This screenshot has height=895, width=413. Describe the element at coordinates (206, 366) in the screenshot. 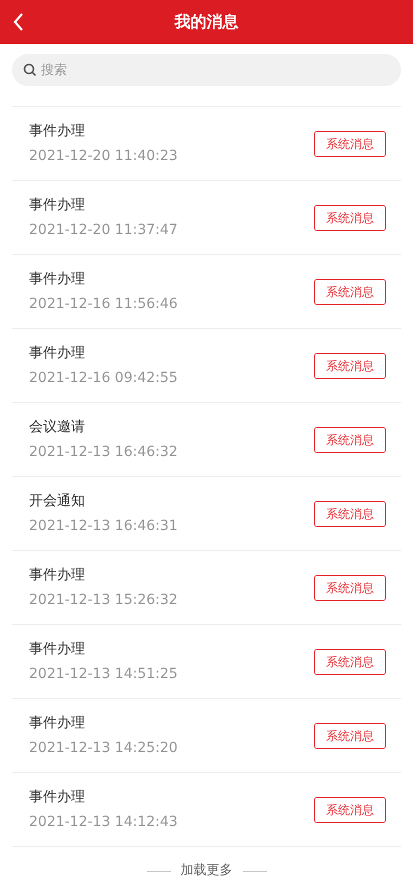

I see `message-item: 事件办理 2021-12-16 09:42:55 系统消息` at that location.